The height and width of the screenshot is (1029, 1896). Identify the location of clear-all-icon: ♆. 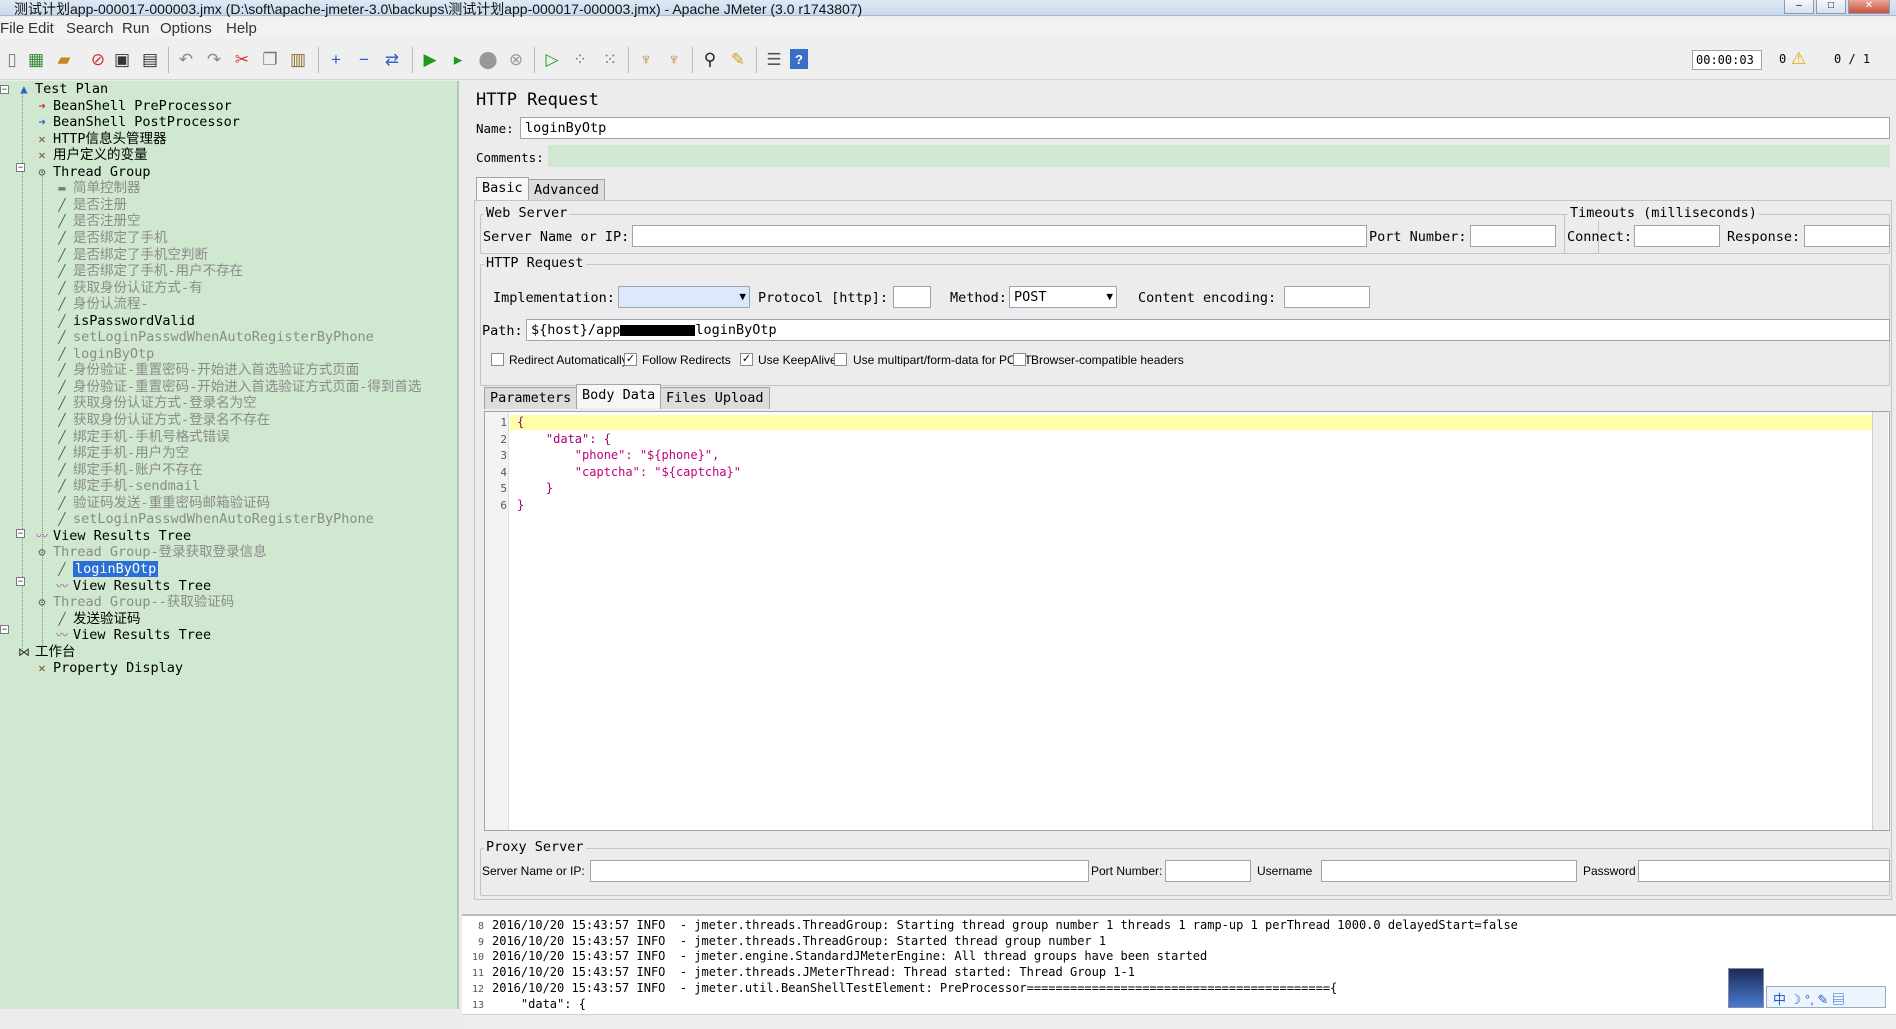
(674, 59).